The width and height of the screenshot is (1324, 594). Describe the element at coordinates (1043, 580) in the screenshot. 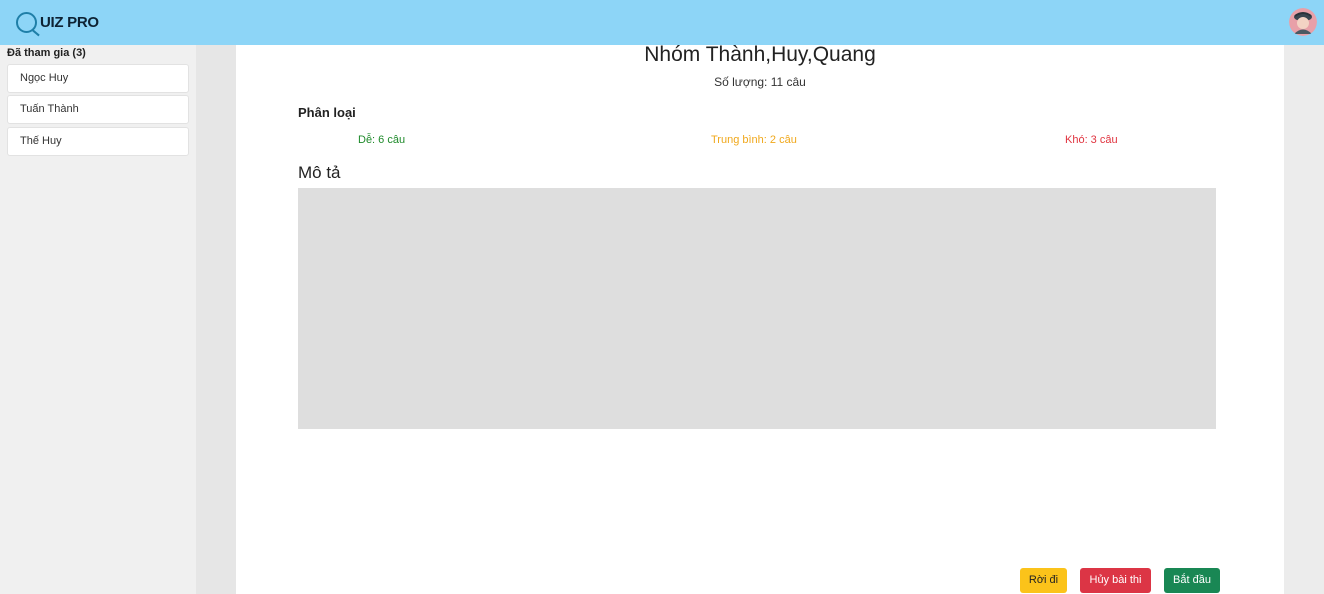

I see `leave-button: Rời đi` at that location.